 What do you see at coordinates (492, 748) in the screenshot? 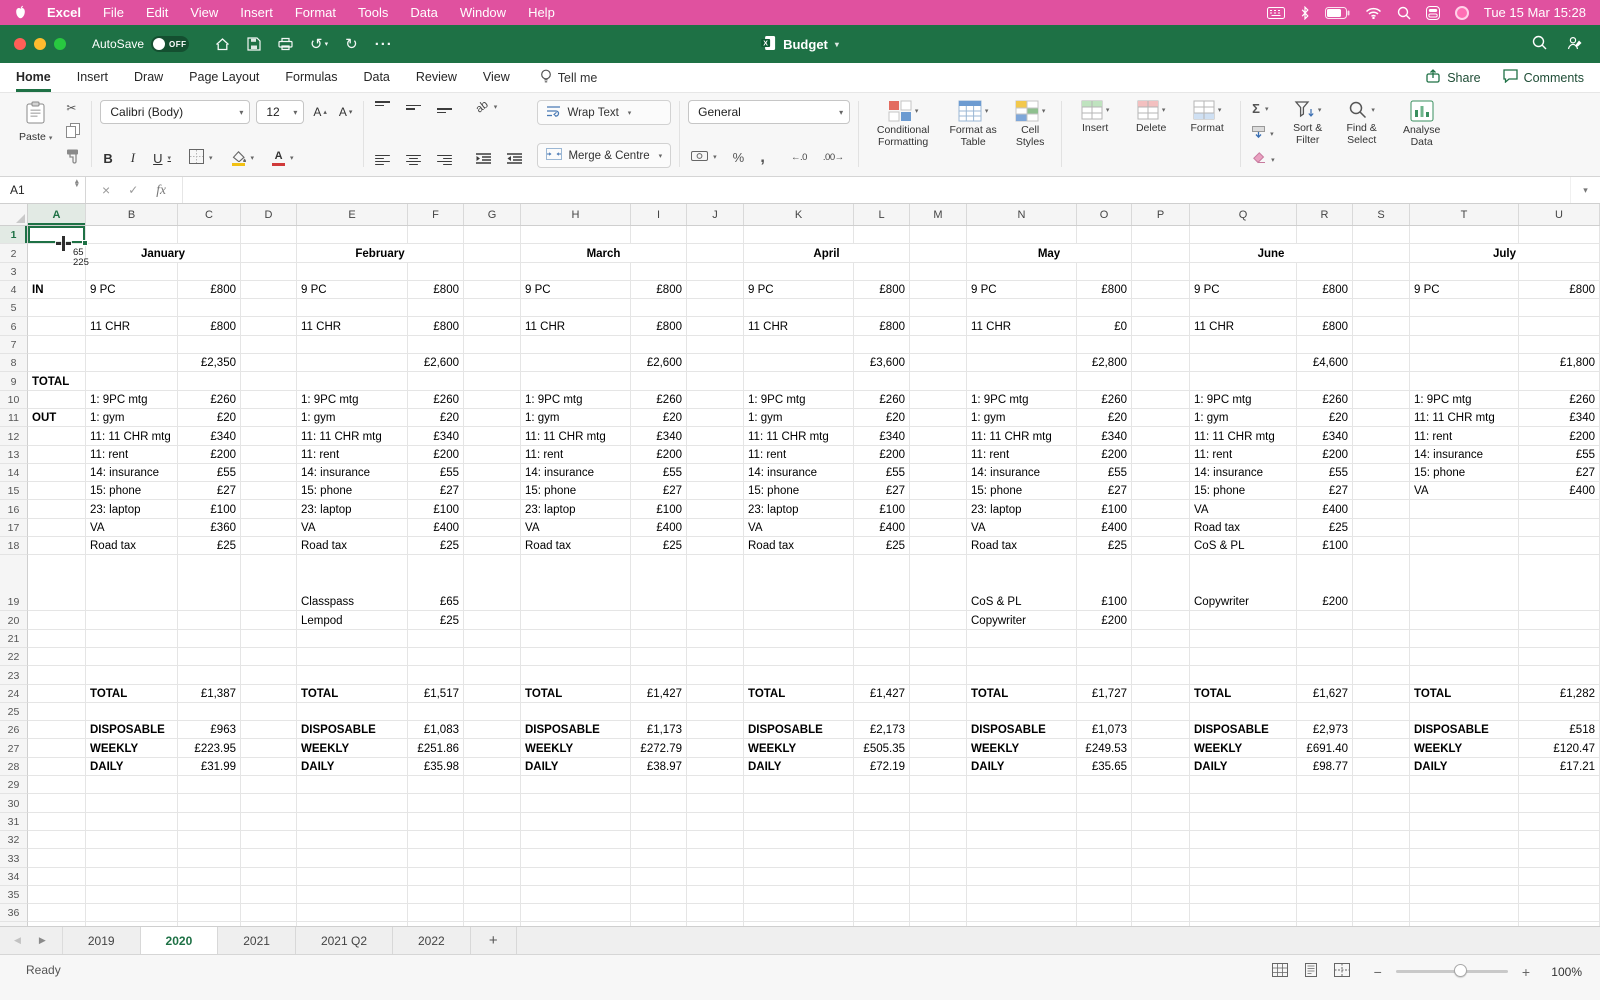
I see `cell-G27` at bounding box center [492, 748].